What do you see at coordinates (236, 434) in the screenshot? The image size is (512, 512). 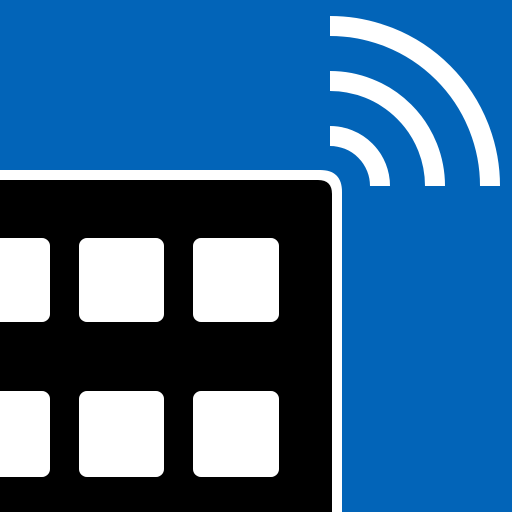 I see `key-bottom-right` at bounding box center [236, 434].